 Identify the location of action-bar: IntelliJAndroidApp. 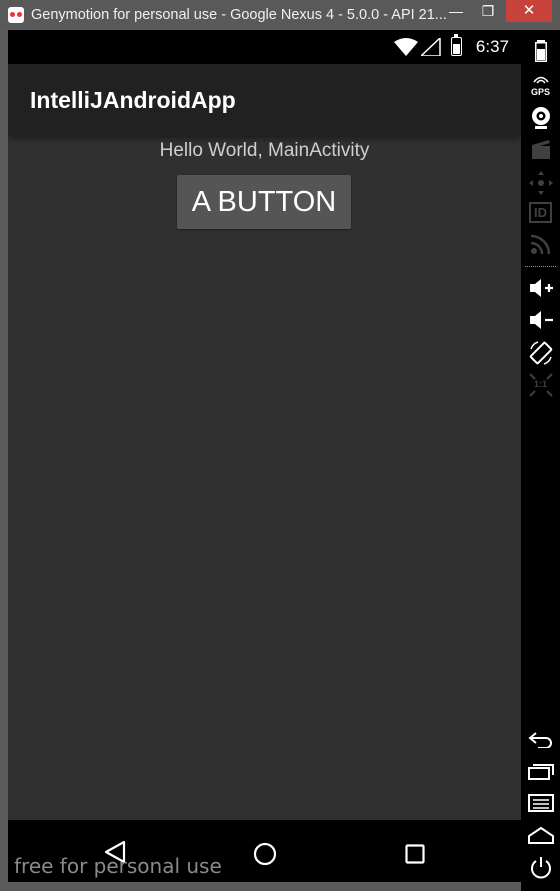
(264, 100).